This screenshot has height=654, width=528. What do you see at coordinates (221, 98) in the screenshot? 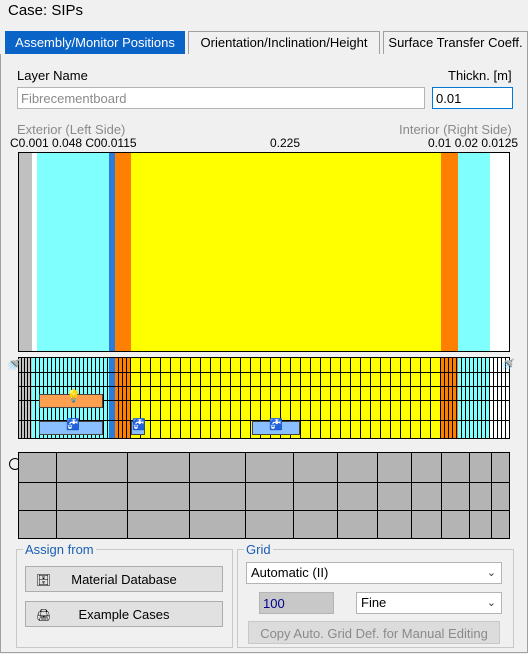
I see `layer-name-field: Fibrecementboard` at bounding box center [221, 98].